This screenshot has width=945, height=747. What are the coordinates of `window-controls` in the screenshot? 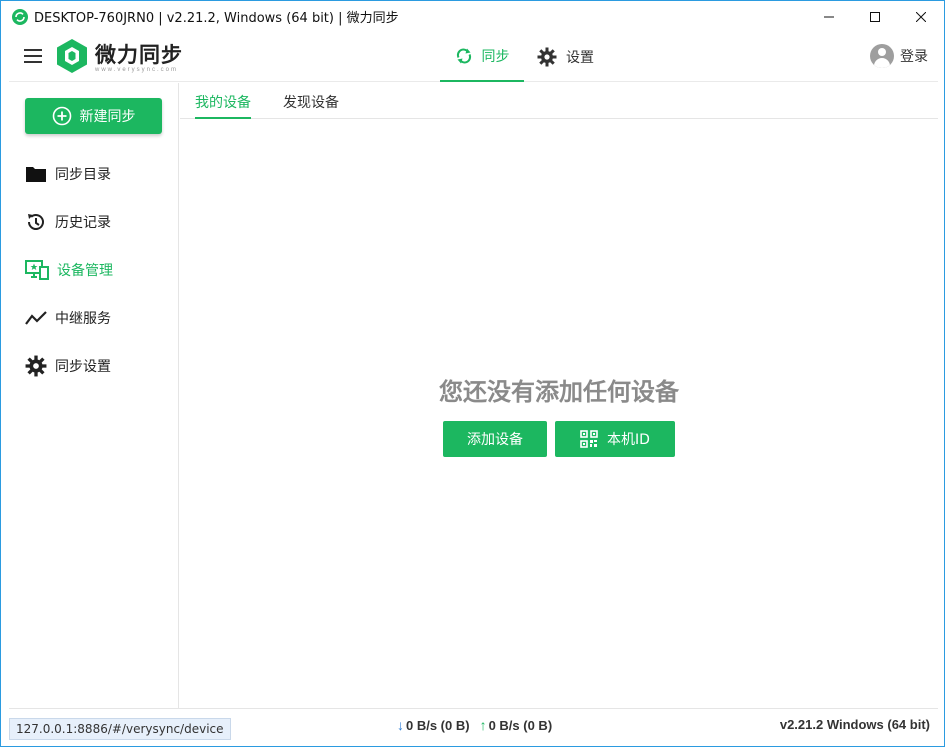 It's located at (875, 16).